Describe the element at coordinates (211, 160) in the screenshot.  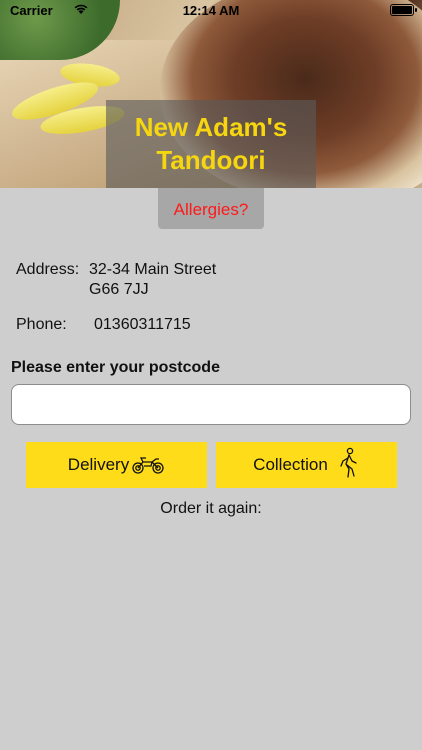
I see `restaurant-name-line2: Tandoori` at that location.